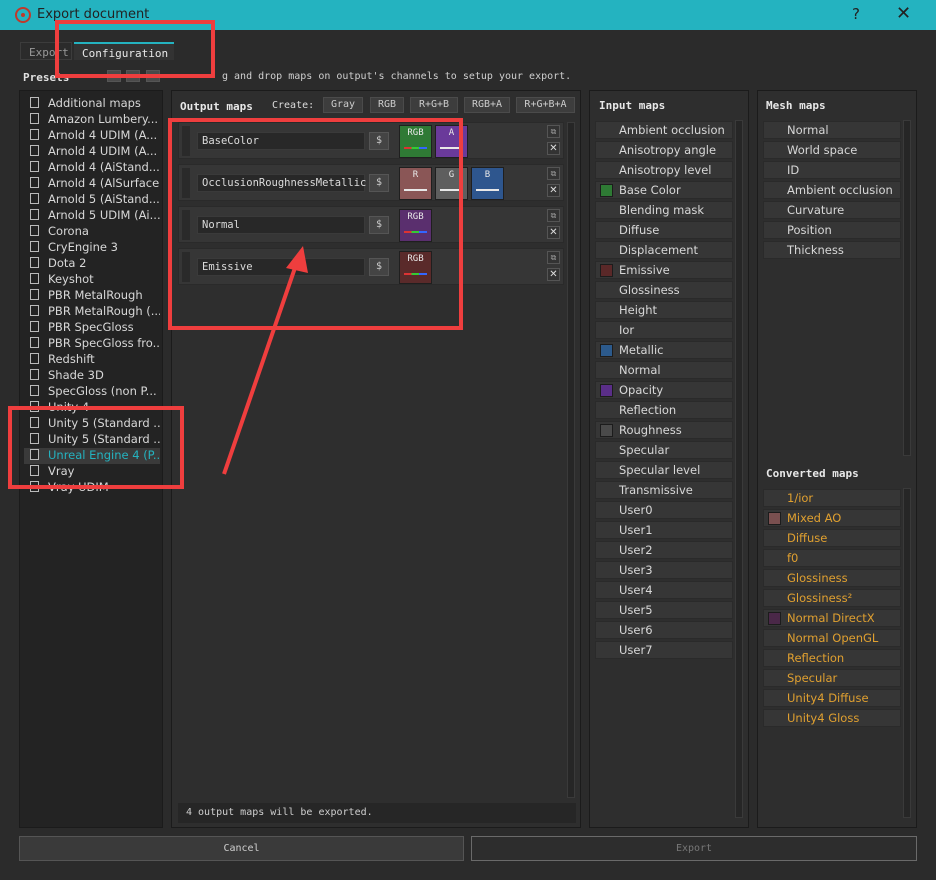  I want to click on annotation-arrow, so click(265, 360).